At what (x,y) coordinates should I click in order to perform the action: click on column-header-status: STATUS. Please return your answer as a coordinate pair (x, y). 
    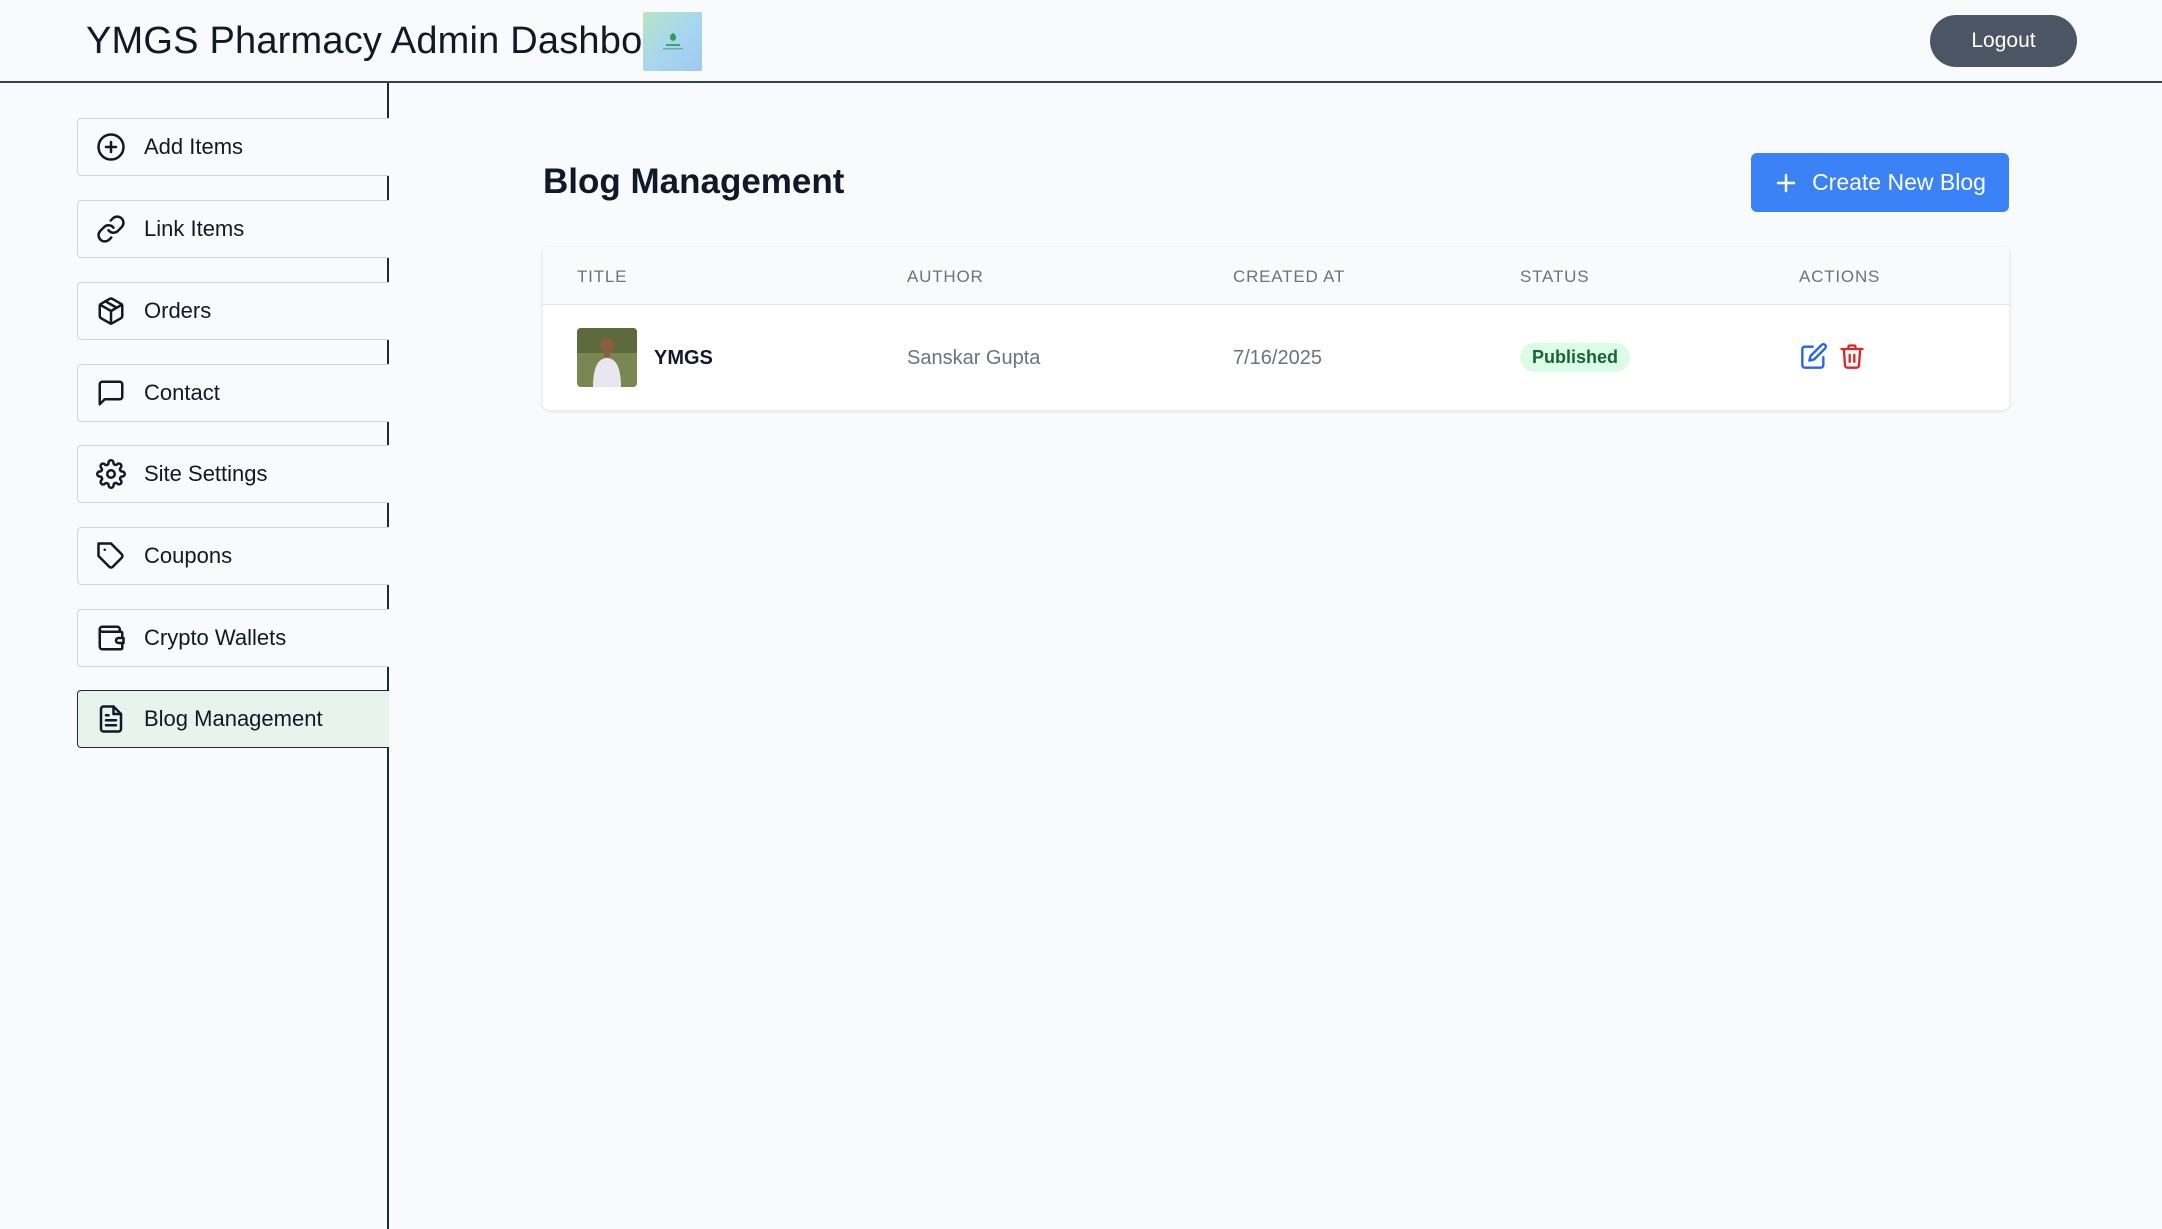
    Looking at the image, I should click on (1555, 276).